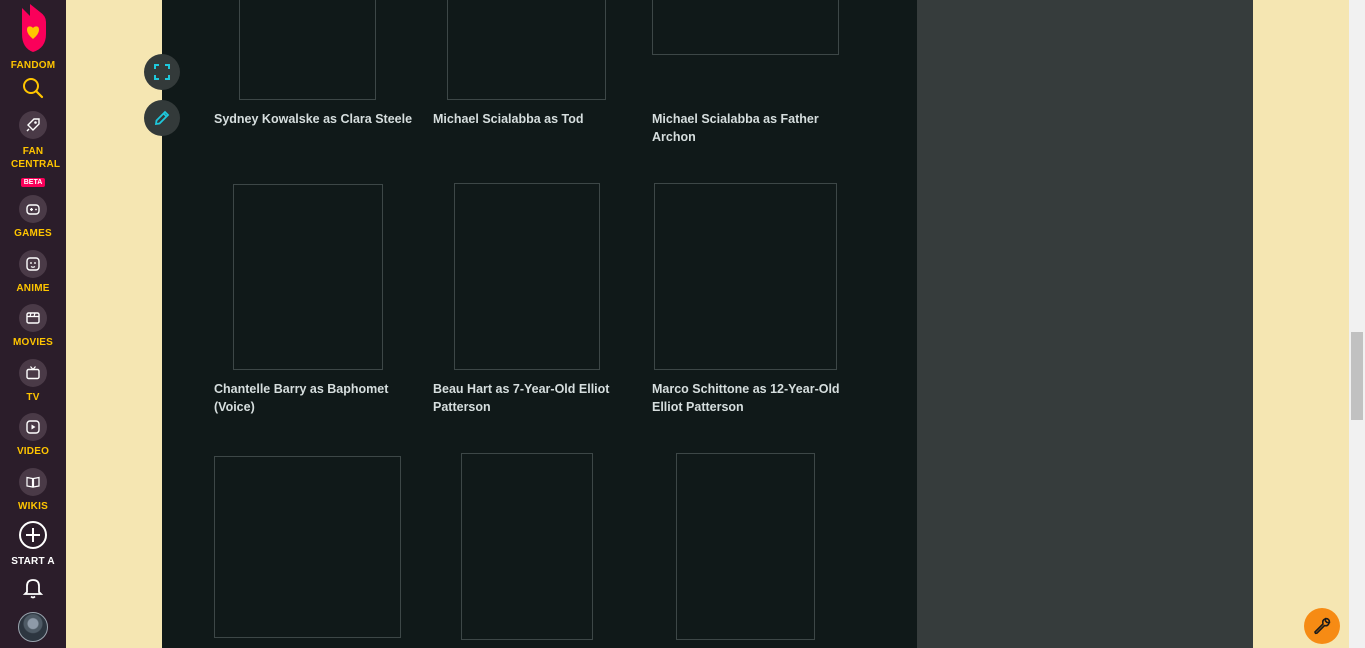 This screenshot has width=1365, height=648. What do you see at coordinates (33, 451) in the screenshot?
I see `video-label: VIDEO` at bounding box center [33, 451].